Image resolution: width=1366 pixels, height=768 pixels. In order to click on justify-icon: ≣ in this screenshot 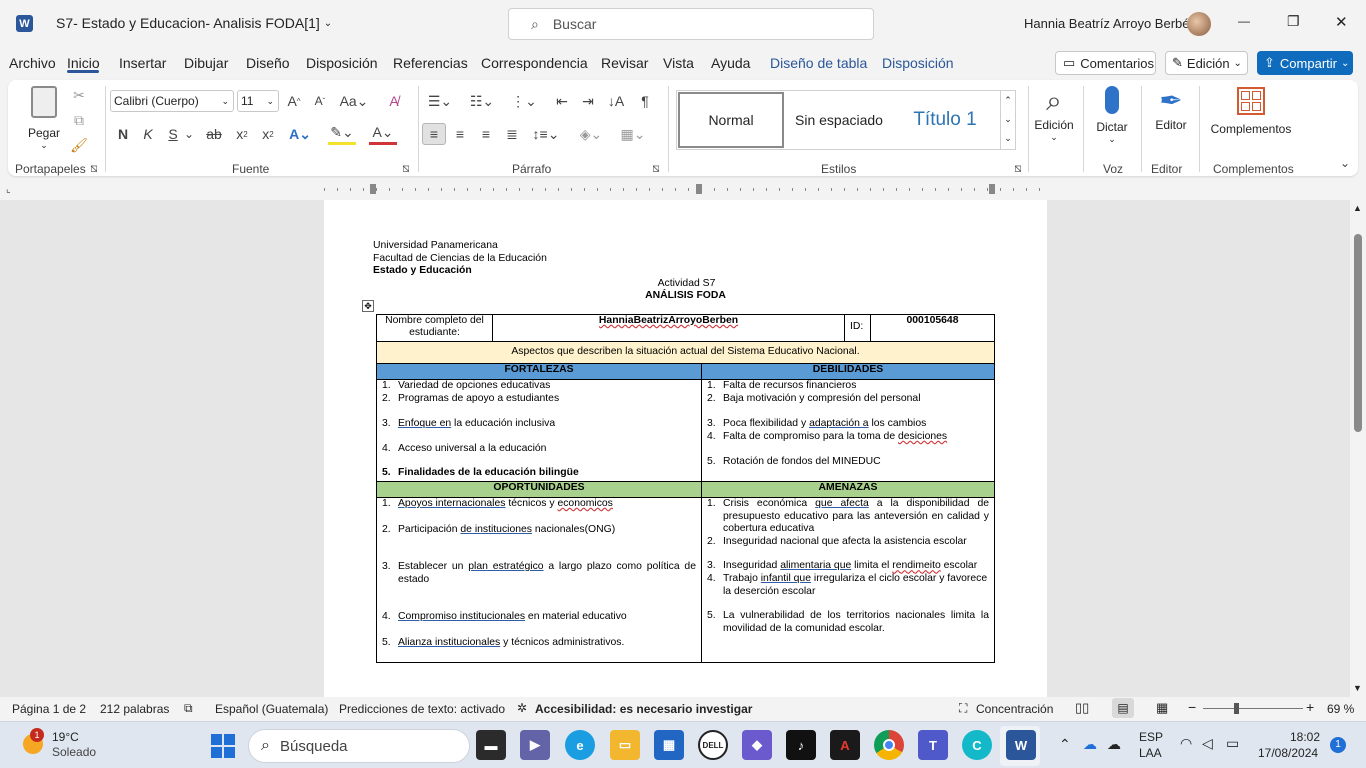, I will do `click(512, 134)`.